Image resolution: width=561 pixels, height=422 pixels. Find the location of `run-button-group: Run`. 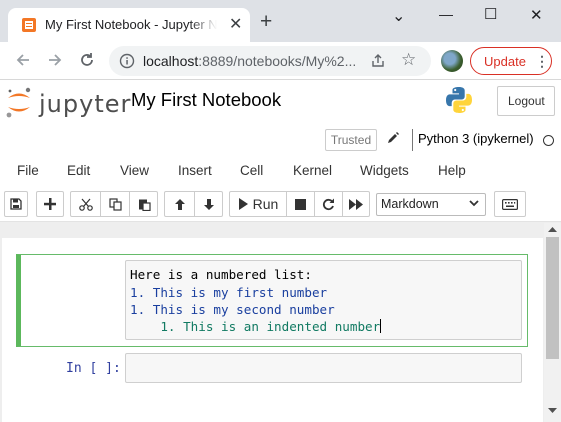

run-button-group: Run is located at coordinates (299, 204).